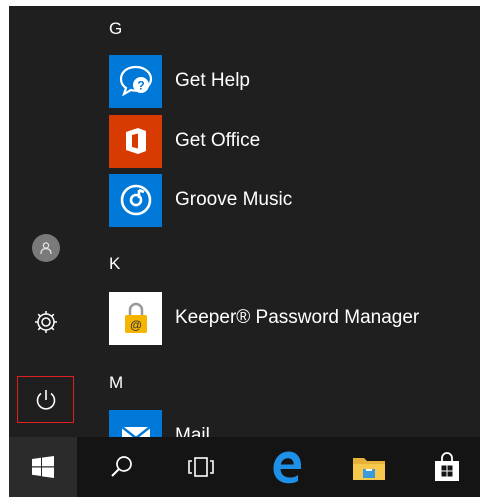 The height and width of the screenshot is (504, 489). I want to click on app-item-get-office: Get Office, so click(289, 141).